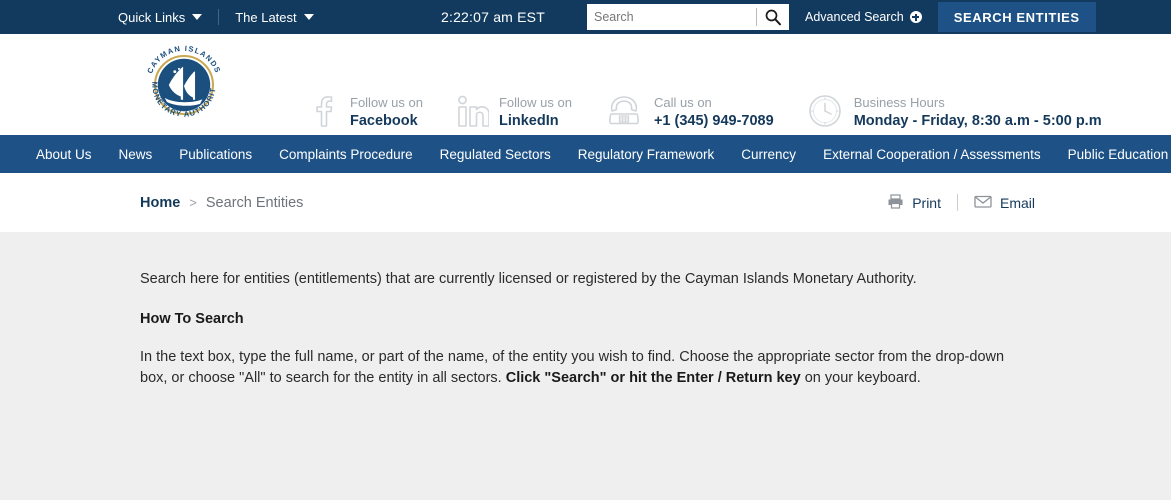 The height and width of the screenshot is (500, 1171). Describe the element at coordinates (895, 202) in the screenshot. I see `printer-icon` at that location.